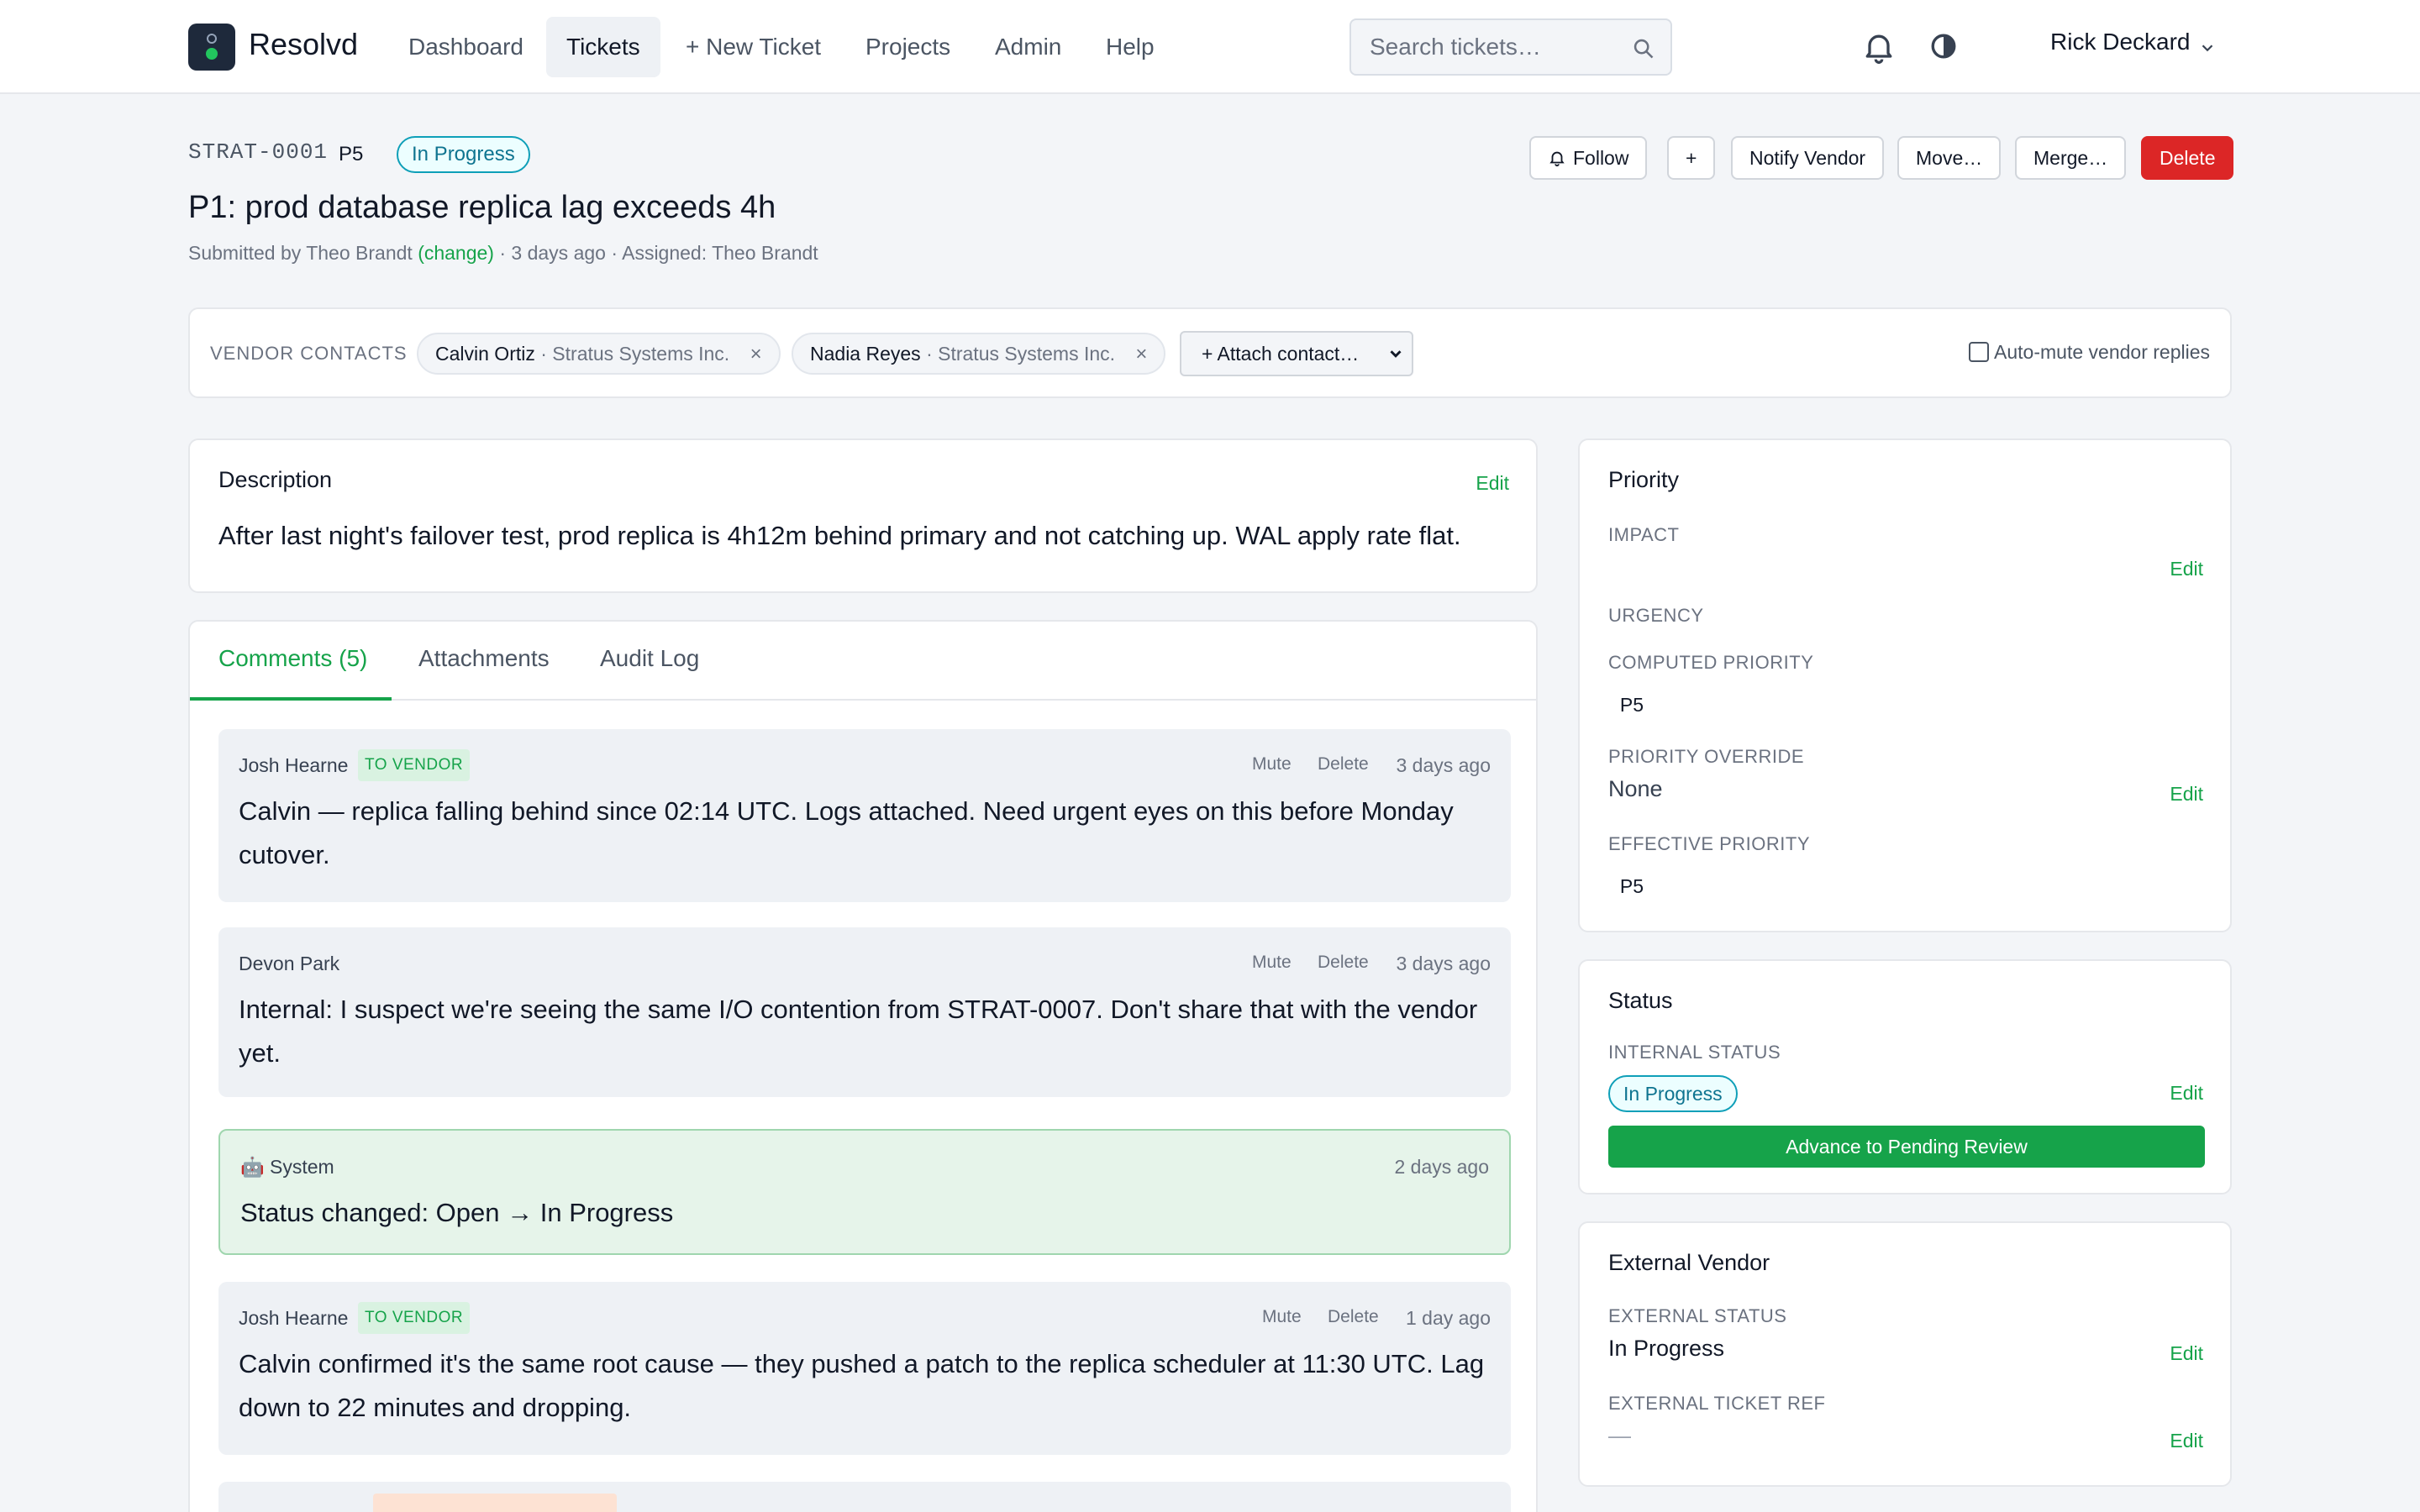 The image size is (2420, 1512). Describe the element at coordinates (466, 47) in the screenshot. I see `nav-dashboard: Dashboard` at that location.